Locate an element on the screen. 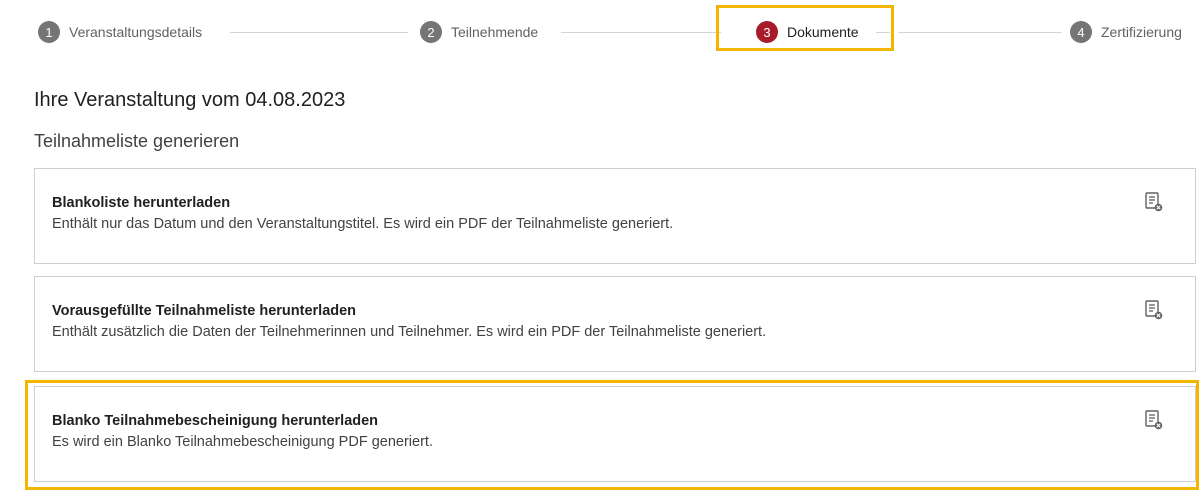  page-title: Ihre Veranstaltung vom 04.08.2023 is located at coordinates (190, 100).